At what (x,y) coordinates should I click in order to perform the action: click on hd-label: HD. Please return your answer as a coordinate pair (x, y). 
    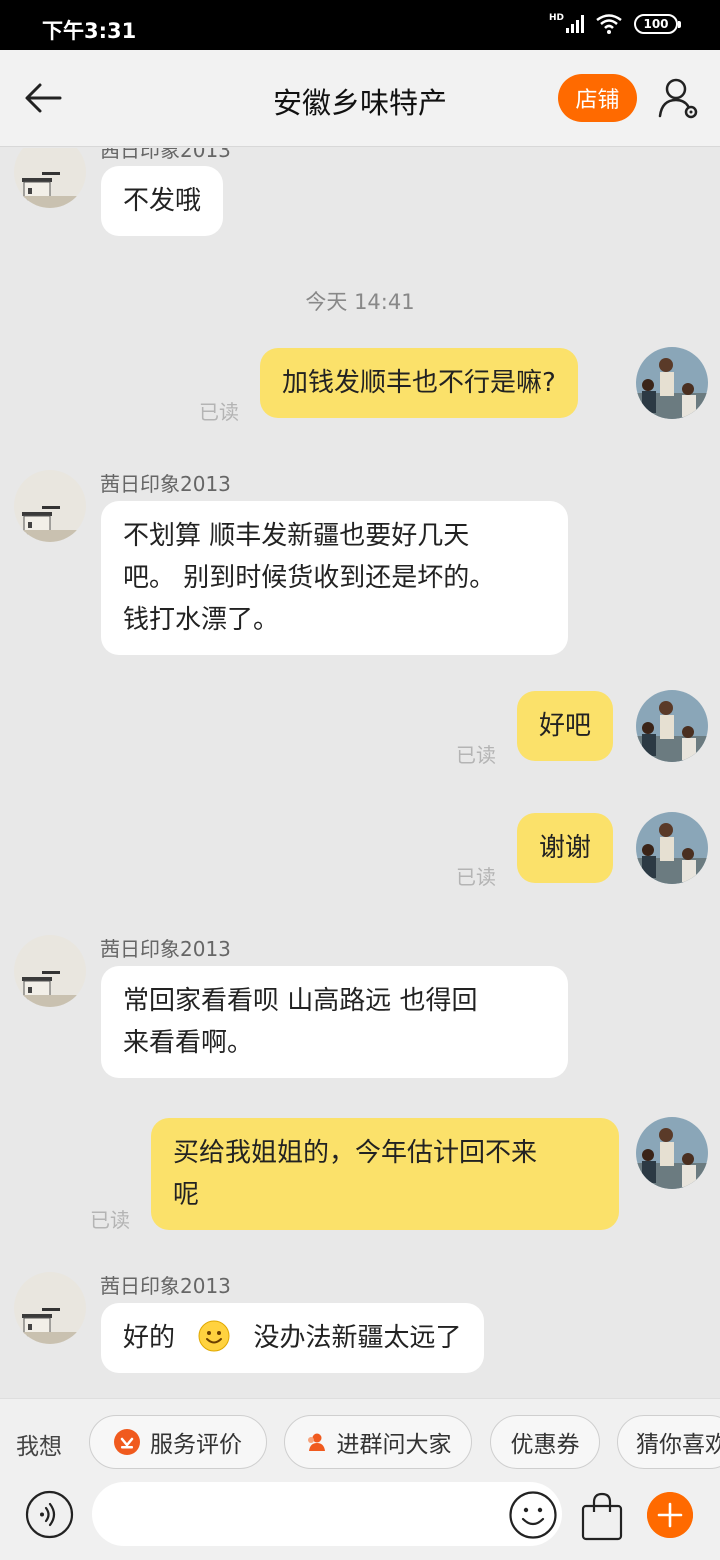
    Looking at the image, I should click on (556, 18).